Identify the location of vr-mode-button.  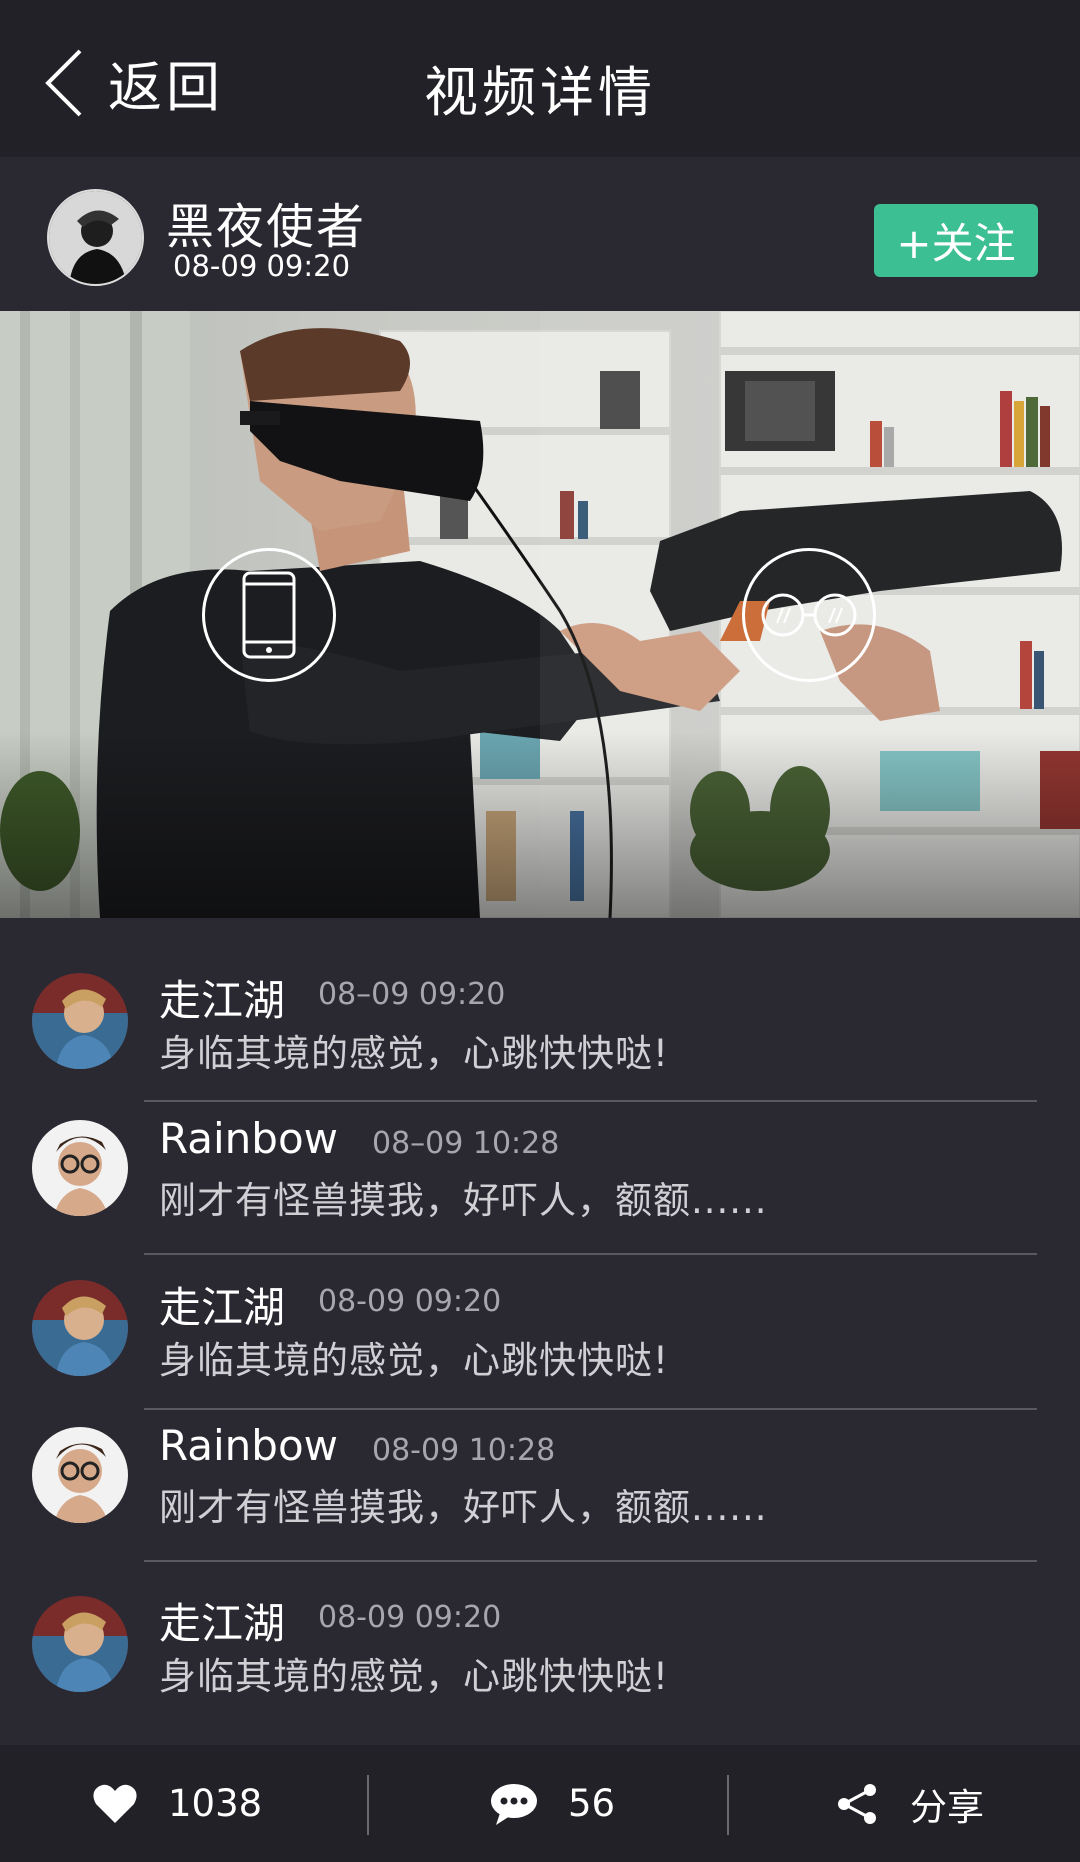
(809, 615).